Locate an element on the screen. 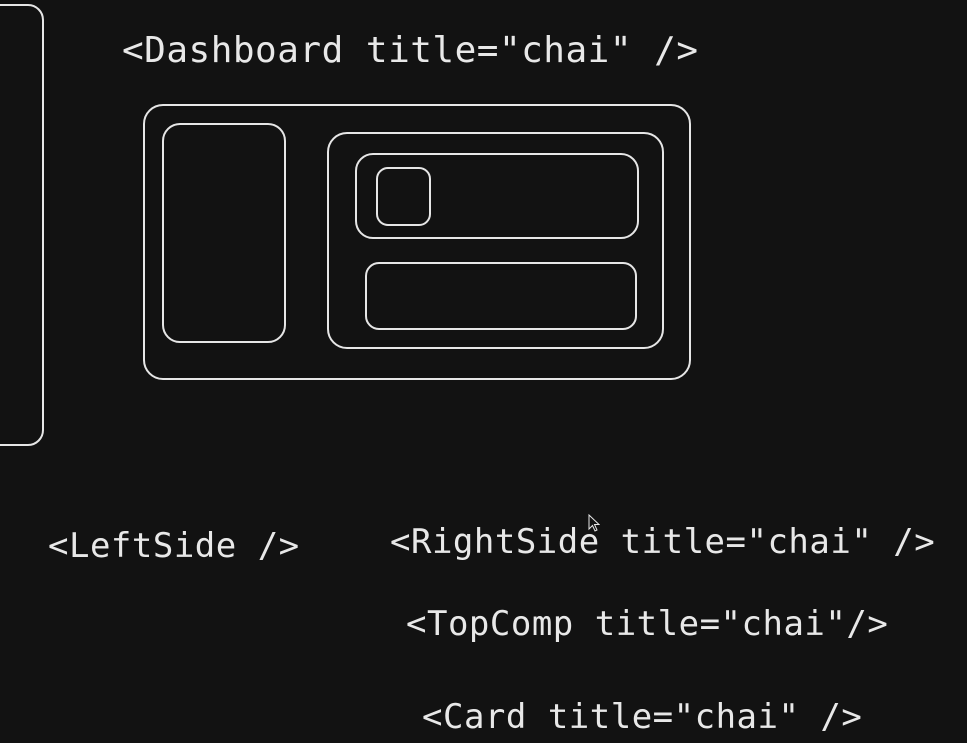 The image size is (967, 743). mouse-pointer-icon is located at coordinates (594, 523).